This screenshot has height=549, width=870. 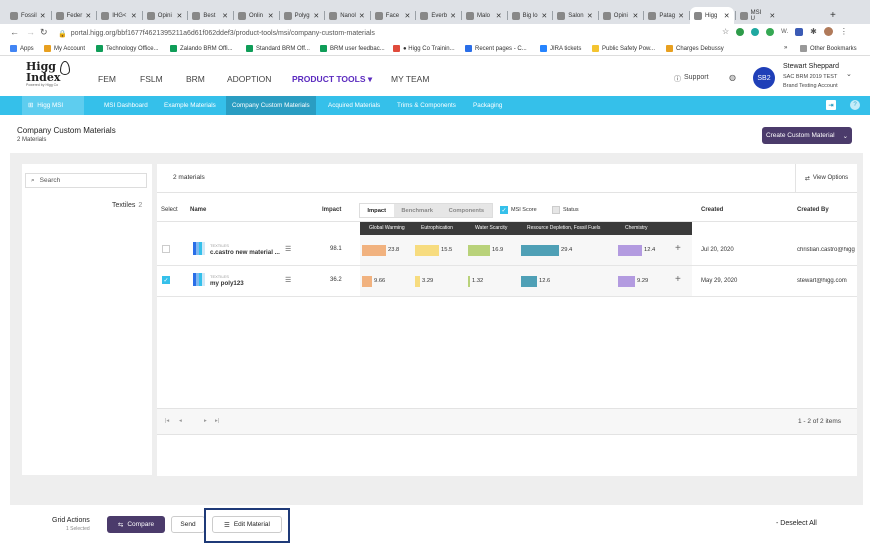 I want to click on bookmark: Charges Debussy, so click(x=695, y=48).